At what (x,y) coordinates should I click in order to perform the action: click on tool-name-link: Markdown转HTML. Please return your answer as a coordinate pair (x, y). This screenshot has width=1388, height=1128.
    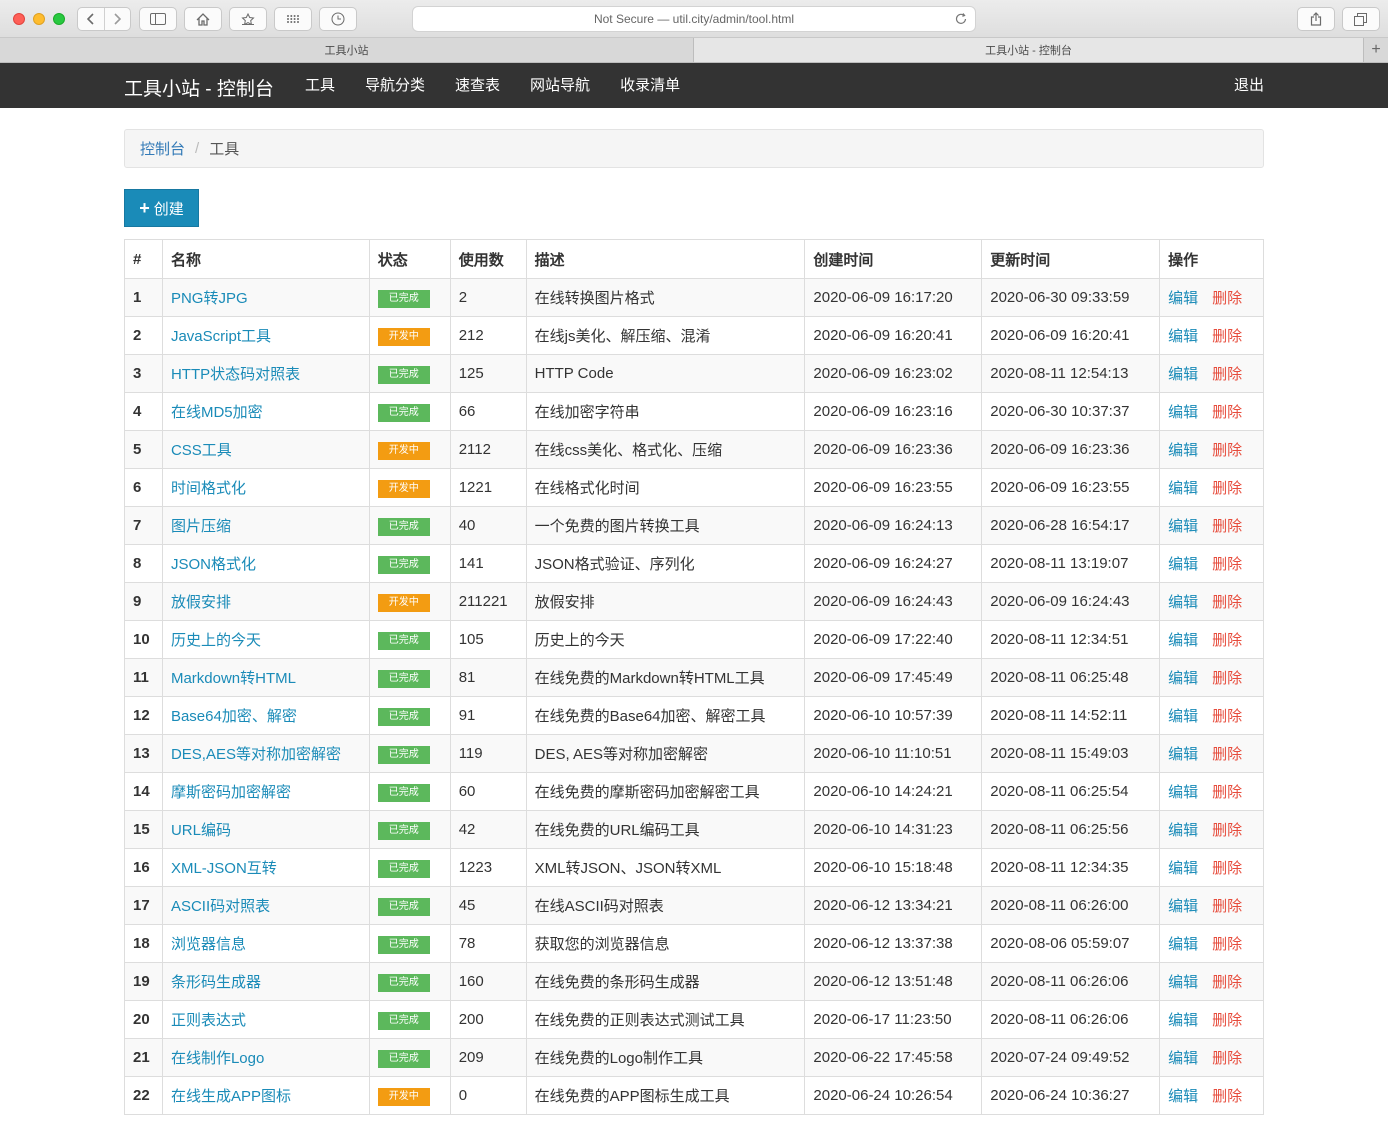
    Looking at the image, I should click on (233, 678).